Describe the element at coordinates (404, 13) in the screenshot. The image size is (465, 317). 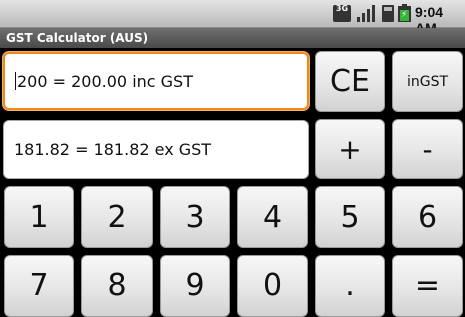
I see `battery-charging-icon: ⚡` at that location.